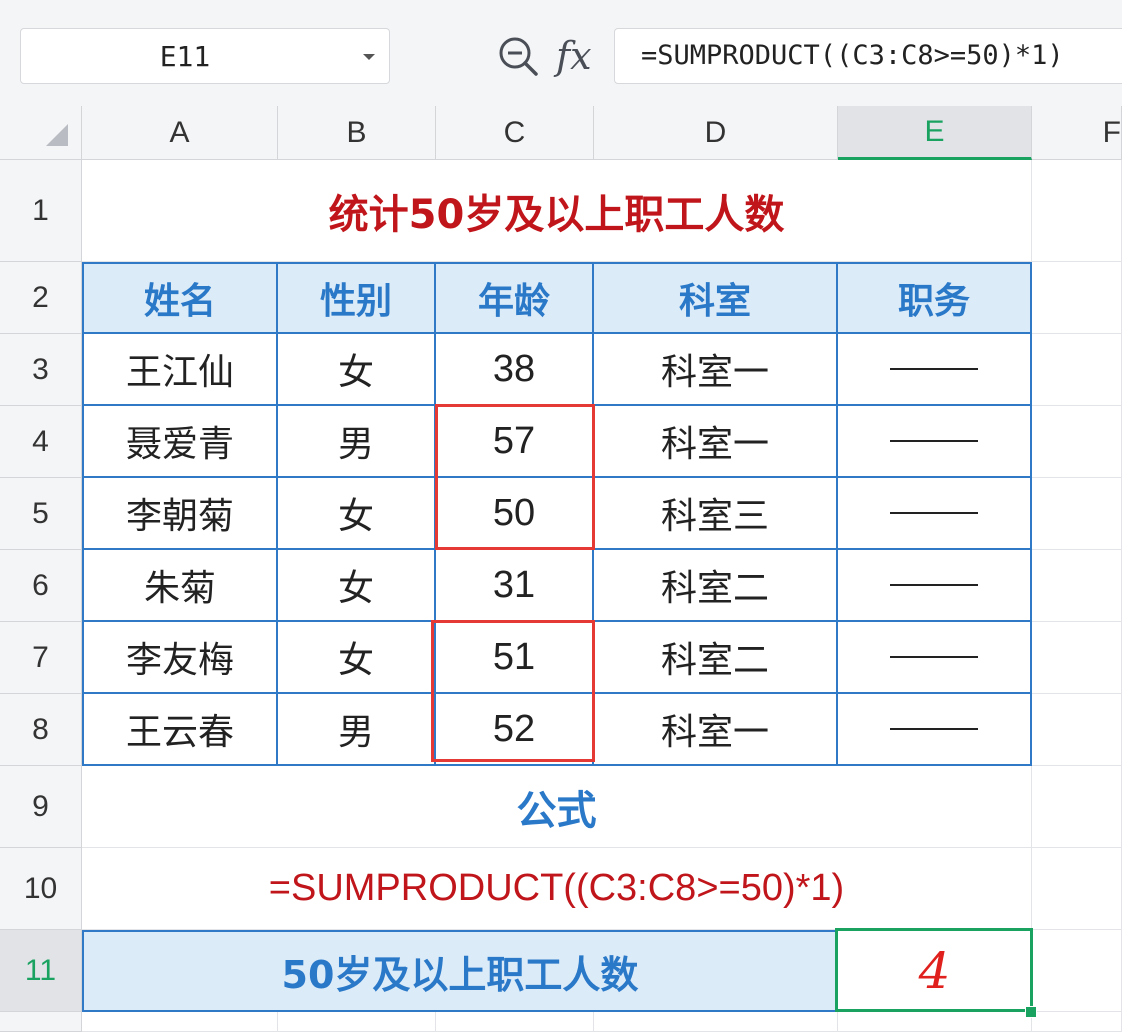 This screenshot has width=1122, height=1032. I want to click on search-zoom-icon, so click(518, 56).